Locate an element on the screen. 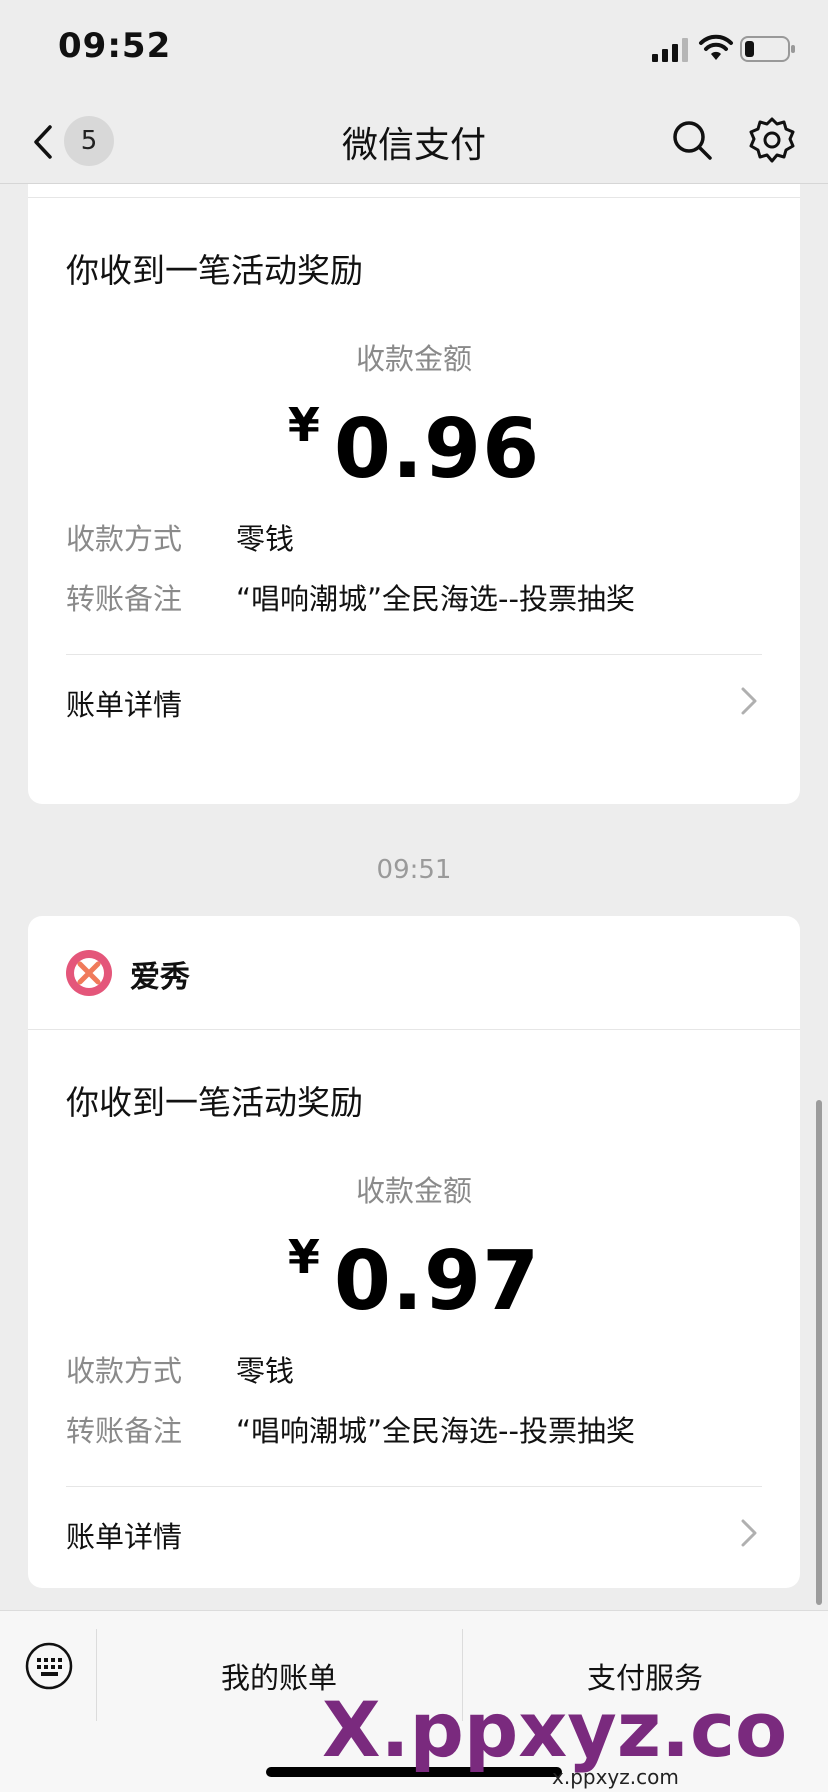  amount: ¥0.97 is located at coordinates (414, 1279).